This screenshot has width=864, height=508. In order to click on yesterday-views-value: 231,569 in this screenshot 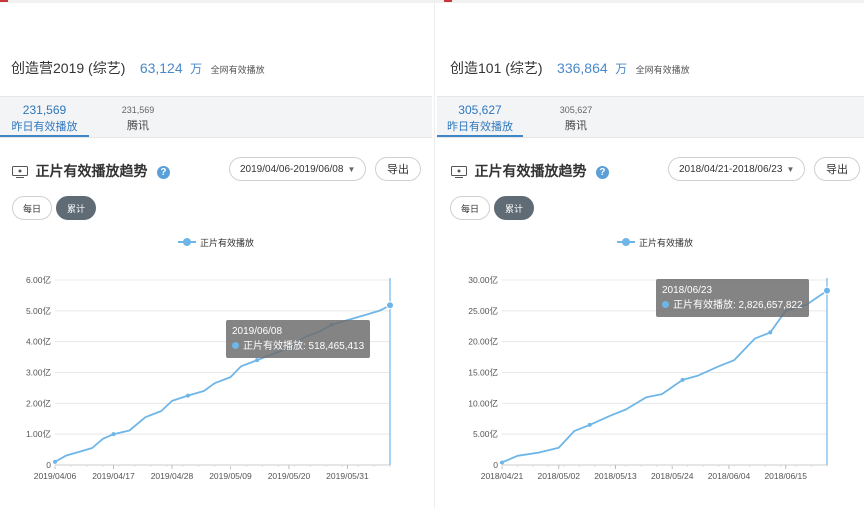, I will do `click(44, 110)`.